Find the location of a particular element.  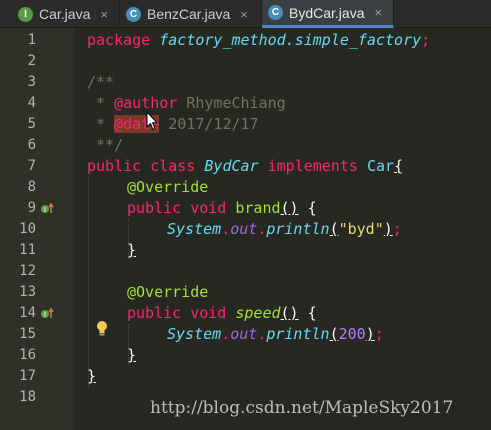

code-line: public void speed() { is located at coordinates (222, 313).